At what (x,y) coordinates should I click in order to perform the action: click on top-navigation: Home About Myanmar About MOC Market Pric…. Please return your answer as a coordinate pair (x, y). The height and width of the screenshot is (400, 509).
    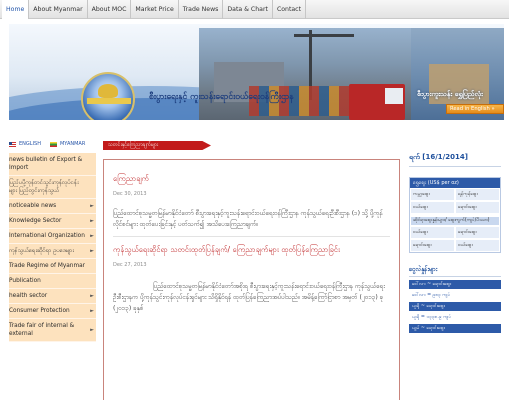
    Looking at the image, I should click on (254, 9).